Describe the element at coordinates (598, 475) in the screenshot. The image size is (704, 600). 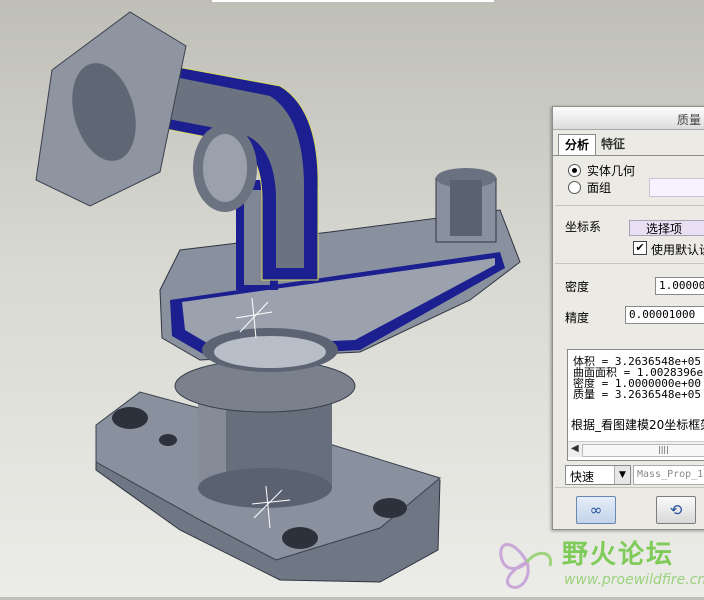
I see `speed-select: 快速 ▼` at that location.